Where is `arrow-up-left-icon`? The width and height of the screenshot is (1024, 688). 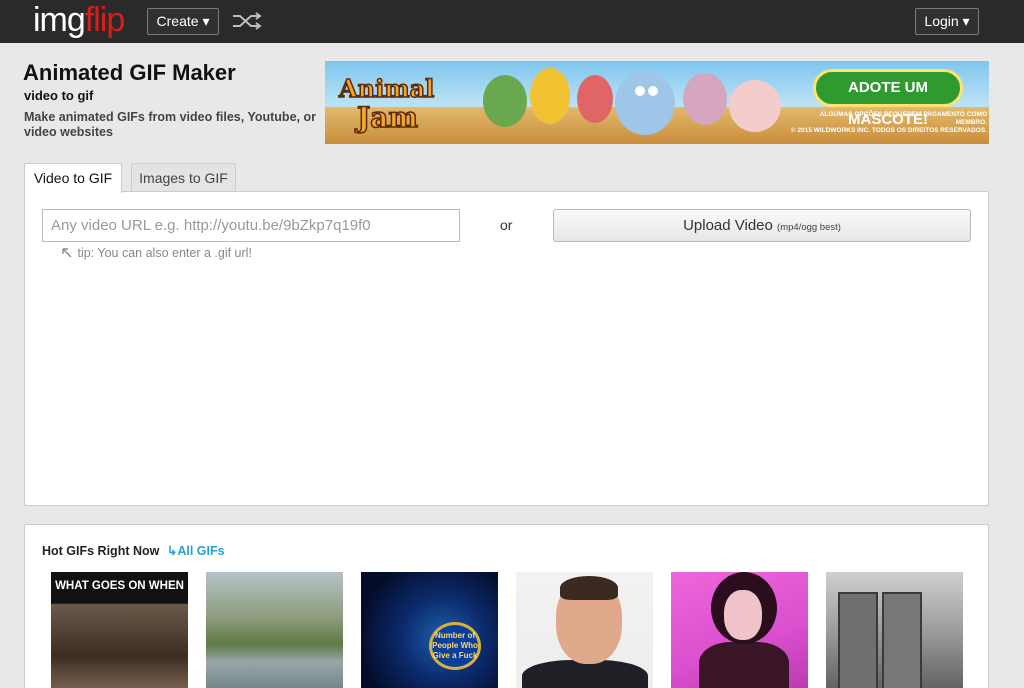 arrow-up-left-icon is located at coordinates (67, 253).